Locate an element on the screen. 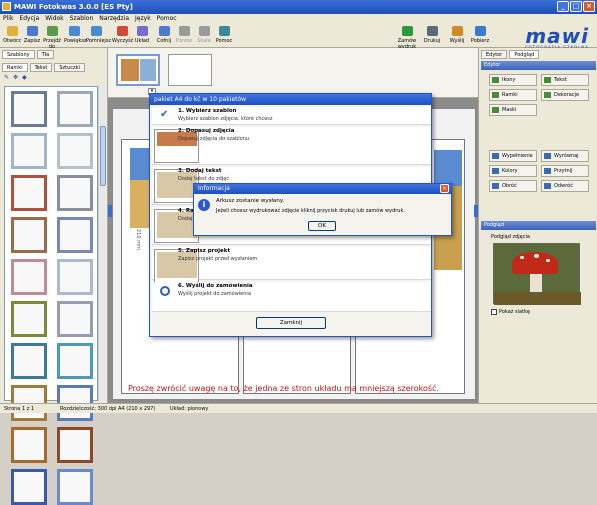  info-ok-button: OK is located at coordinates (322, 226).